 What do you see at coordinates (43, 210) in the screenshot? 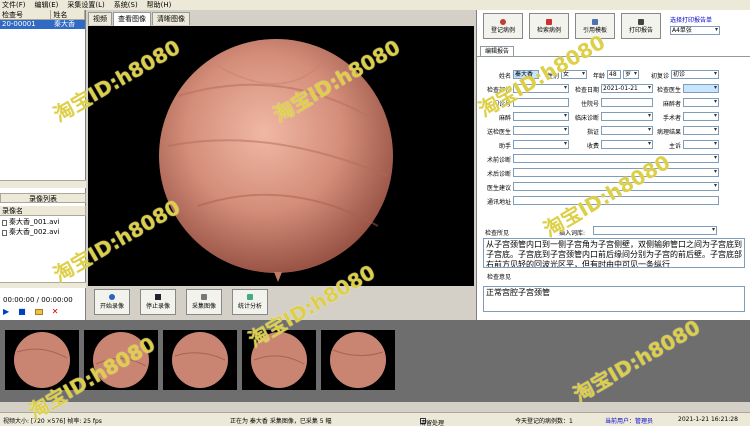
I see `col-recording-name: 录像名` at bounding box center [43, 210].